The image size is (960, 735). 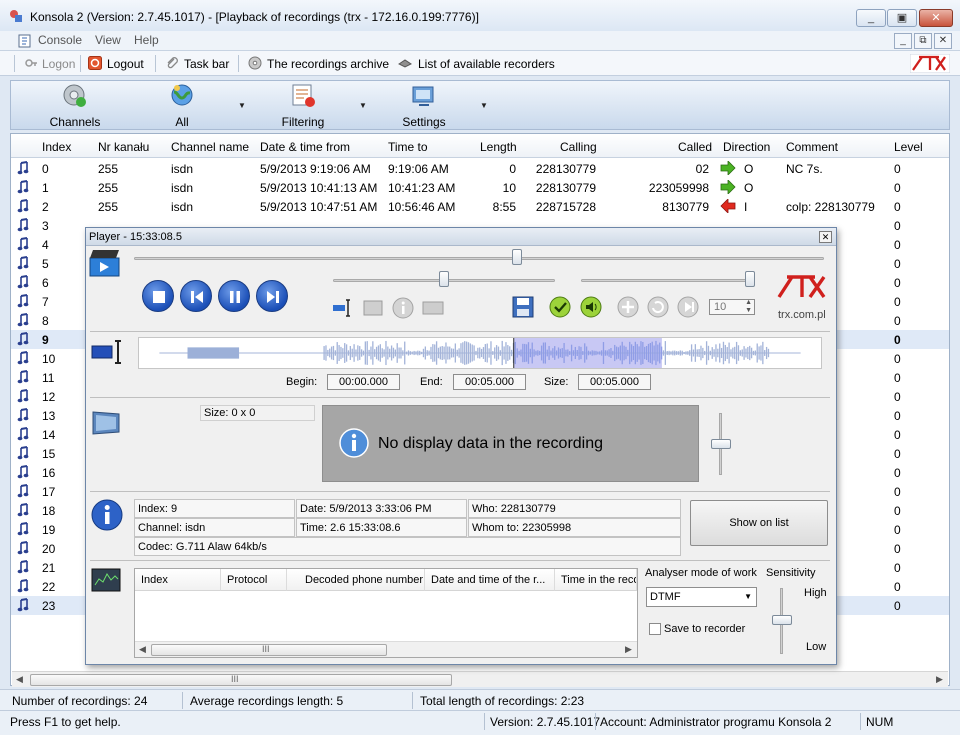 What do you see at coordinates (58, 64) in the screenshot?
I see `logon-link: Logon` at bounding box center [58, 64].